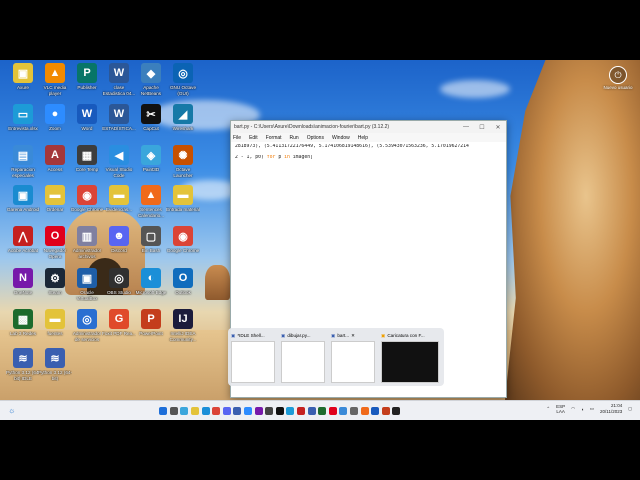 Image resolution: width=640 pixels, height=480 pixels. What do you see at coordinates (151, 120) in the screenshot?
I see `desktop-icon: ✂ CapCut` at bounding box center [151, 120].